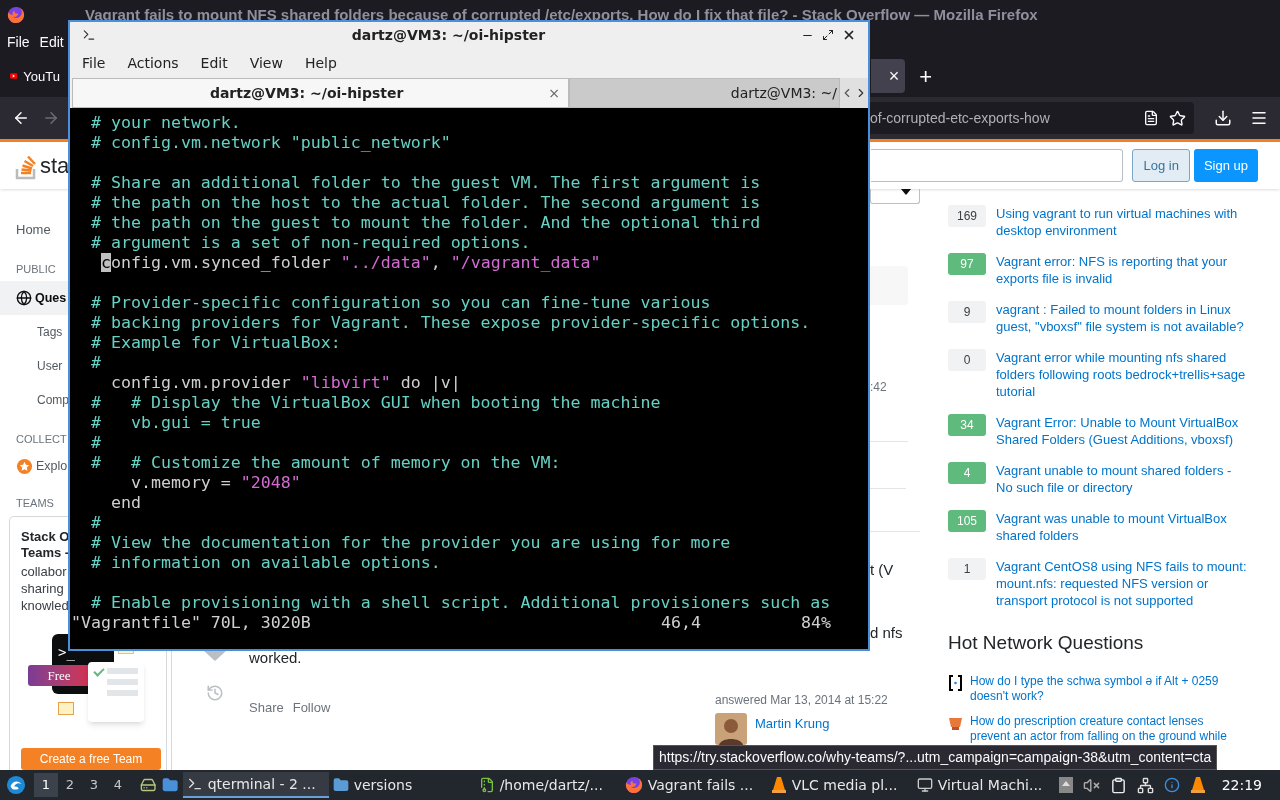 This screenshot has width=1280, height=800. I want to click on code-line: # Enable provisioning with a shell script. Additional provisioners such as, so click(460, 603).